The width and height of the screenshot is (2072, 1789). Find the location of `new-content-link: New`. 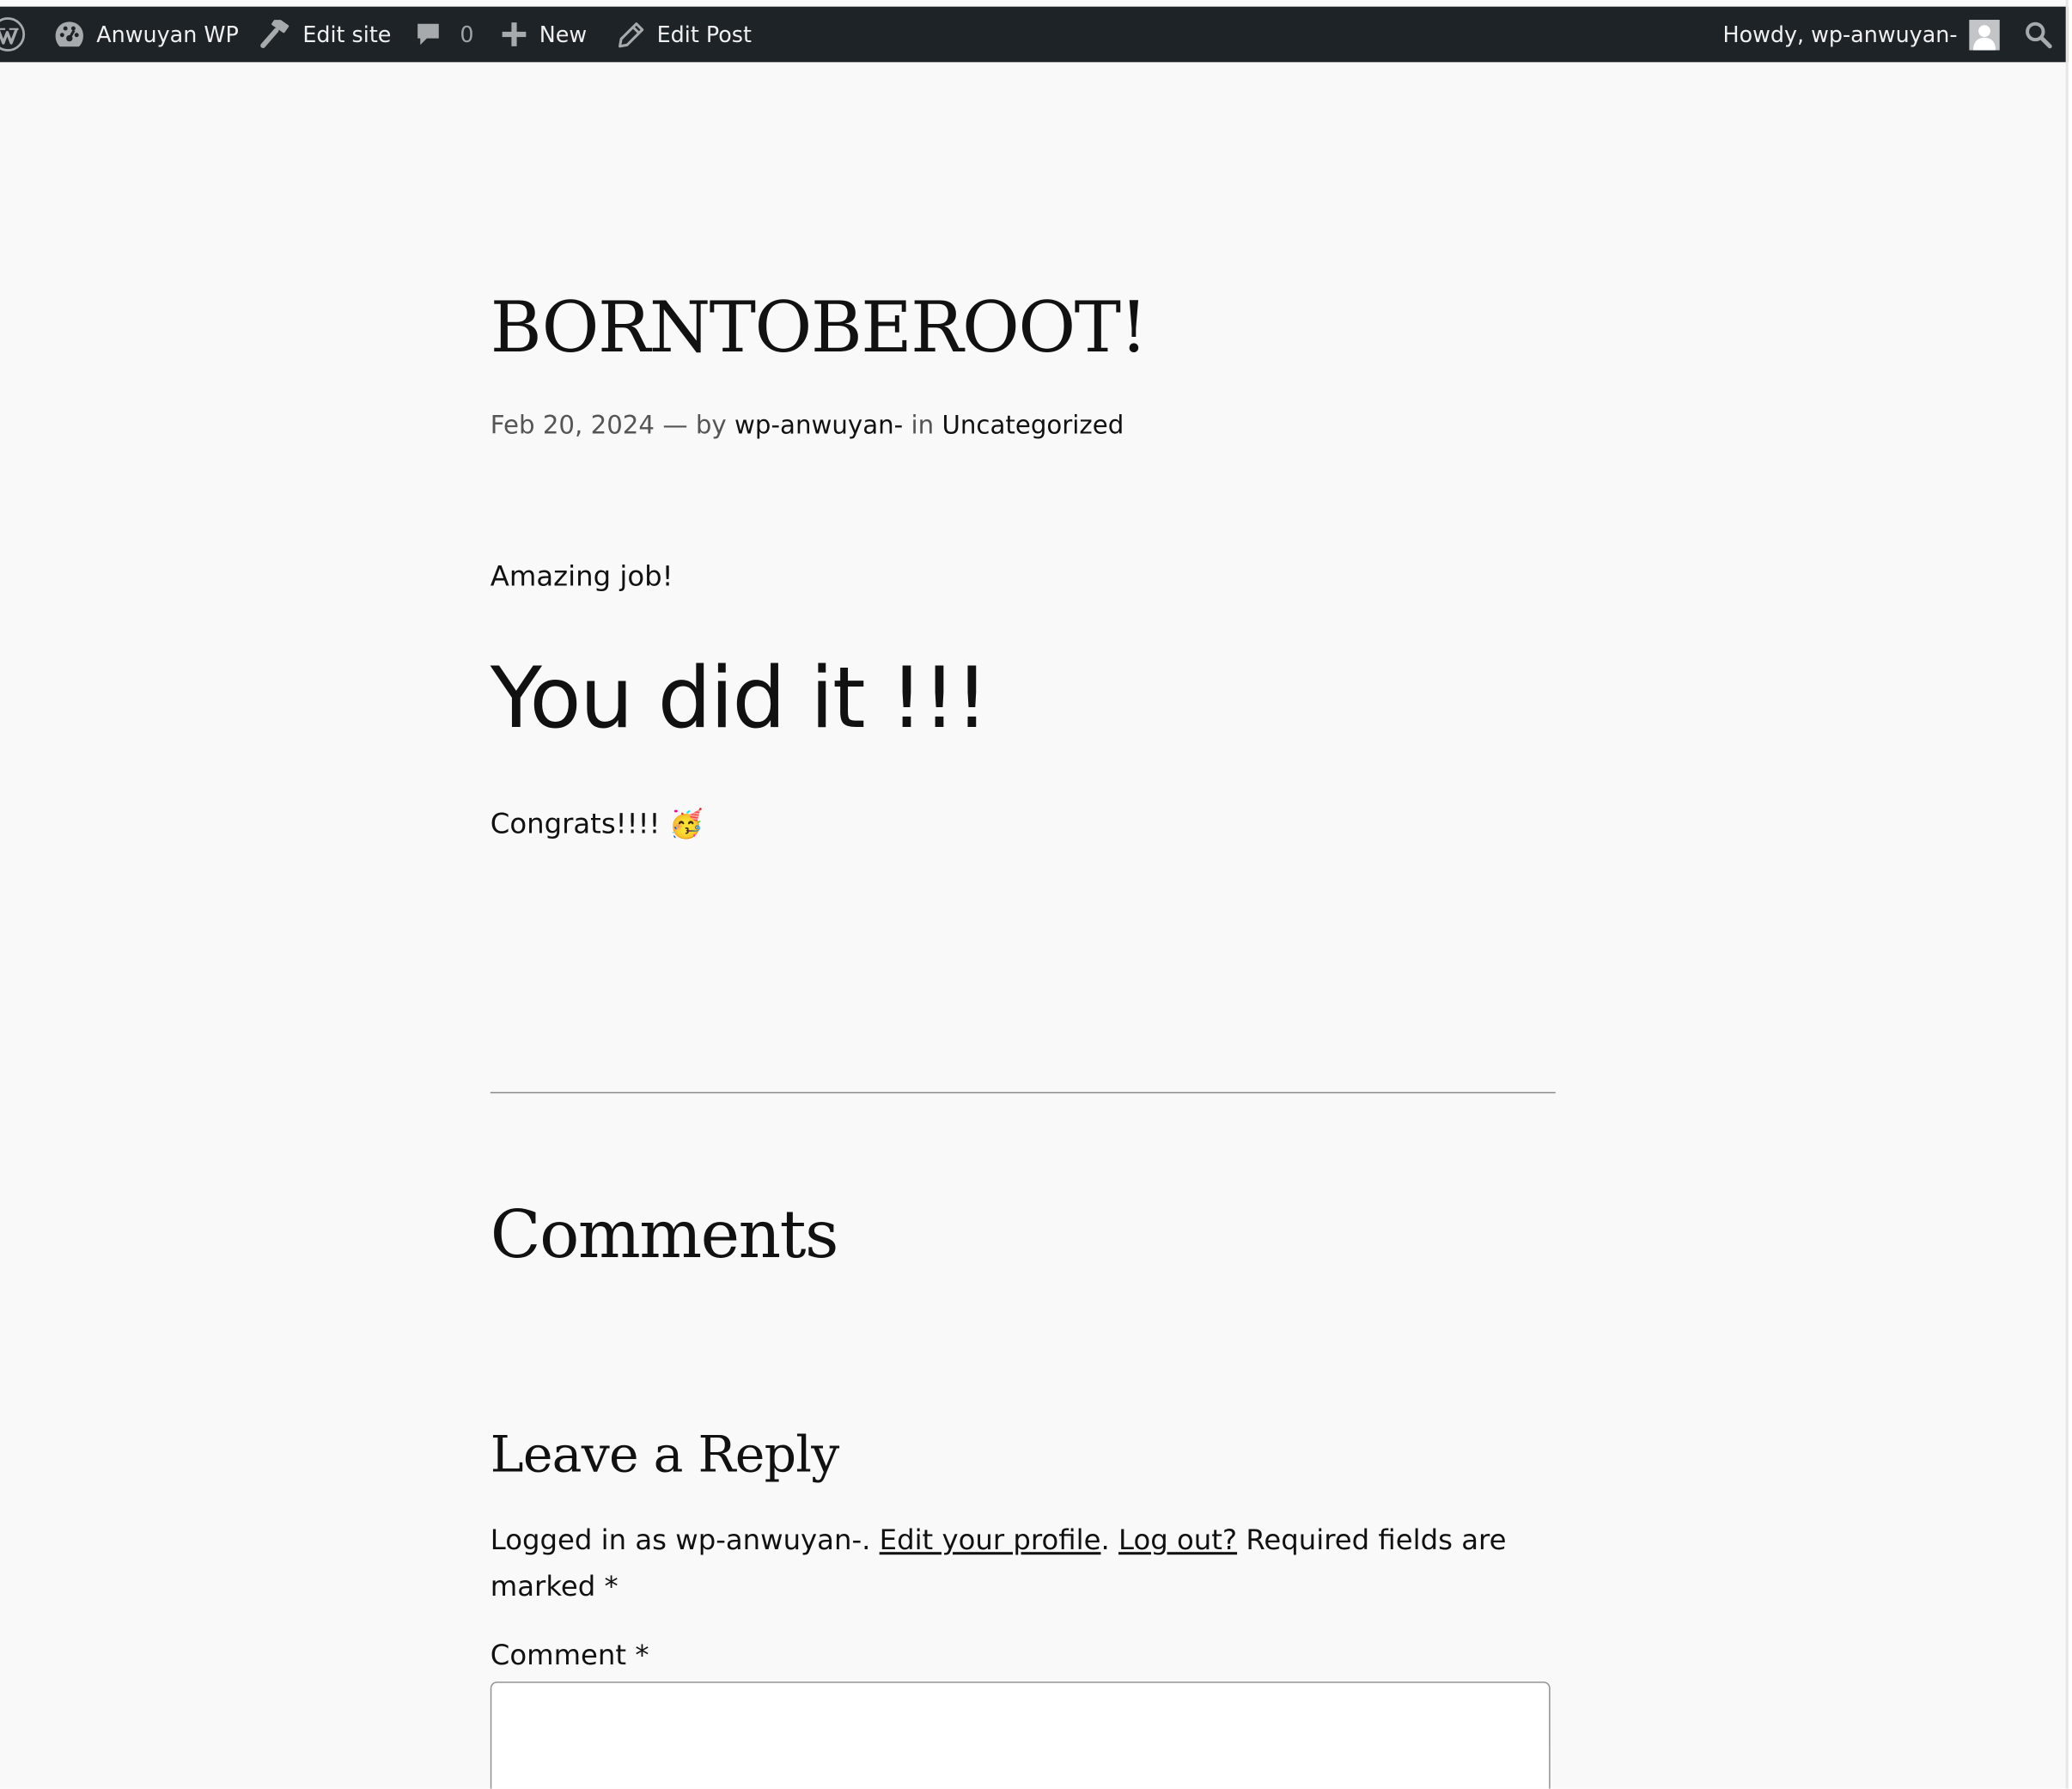

new-content-link: New is located at coordinates (544, 35).